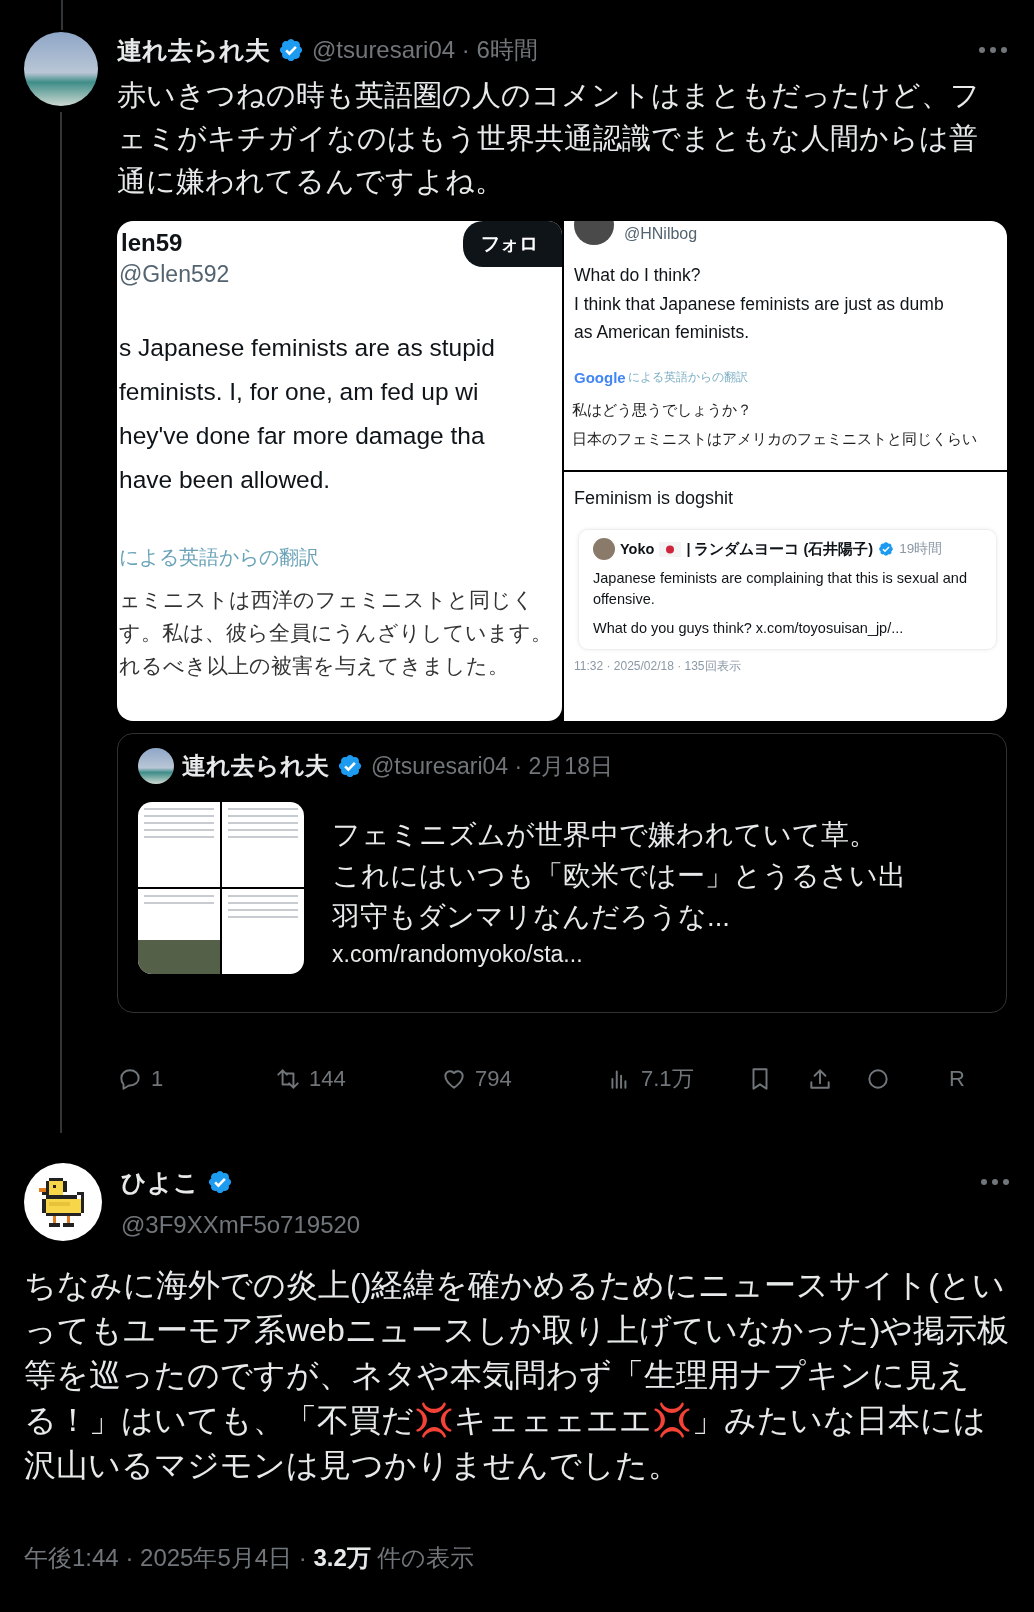 Image resolution: width=1034 pixels, height=1612 pixels. What do you see at coordinates (637, 549) in the screenshot?
I see `user-name: Yoko` at bounding box center [637, 549].